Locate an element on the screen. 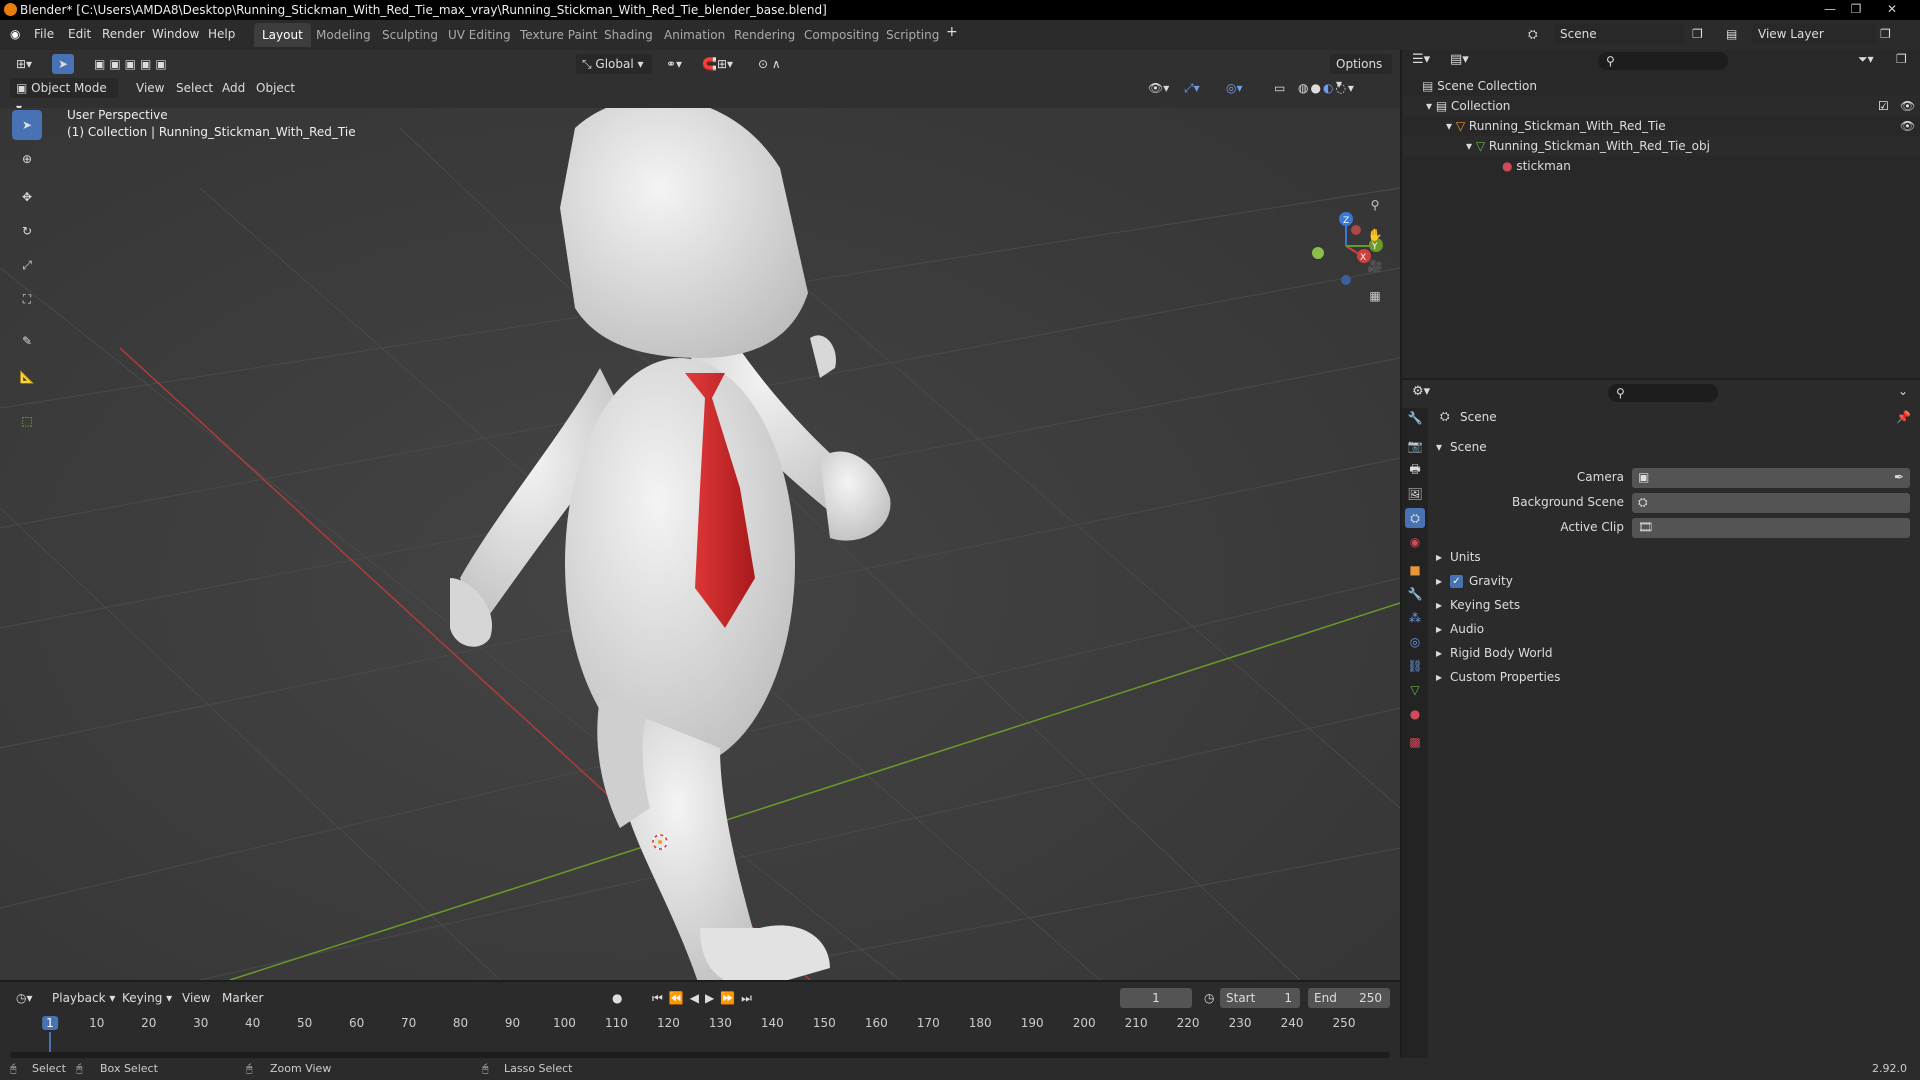 This screenshot has width=1920, height=1080. gravity-checkbox: ✓ is located at coordinates (1456, 581).